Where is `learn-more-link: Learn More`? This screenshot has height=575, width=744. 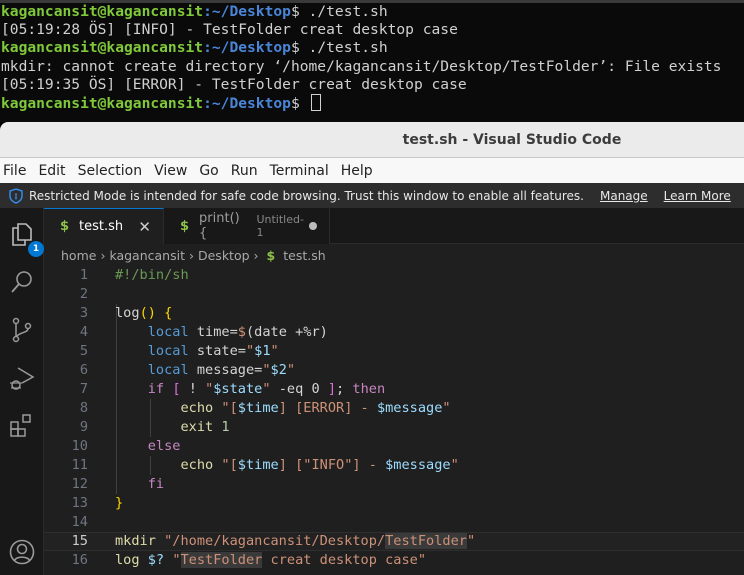 learn-more-link: Learn More is located at coordinates (697, 196).